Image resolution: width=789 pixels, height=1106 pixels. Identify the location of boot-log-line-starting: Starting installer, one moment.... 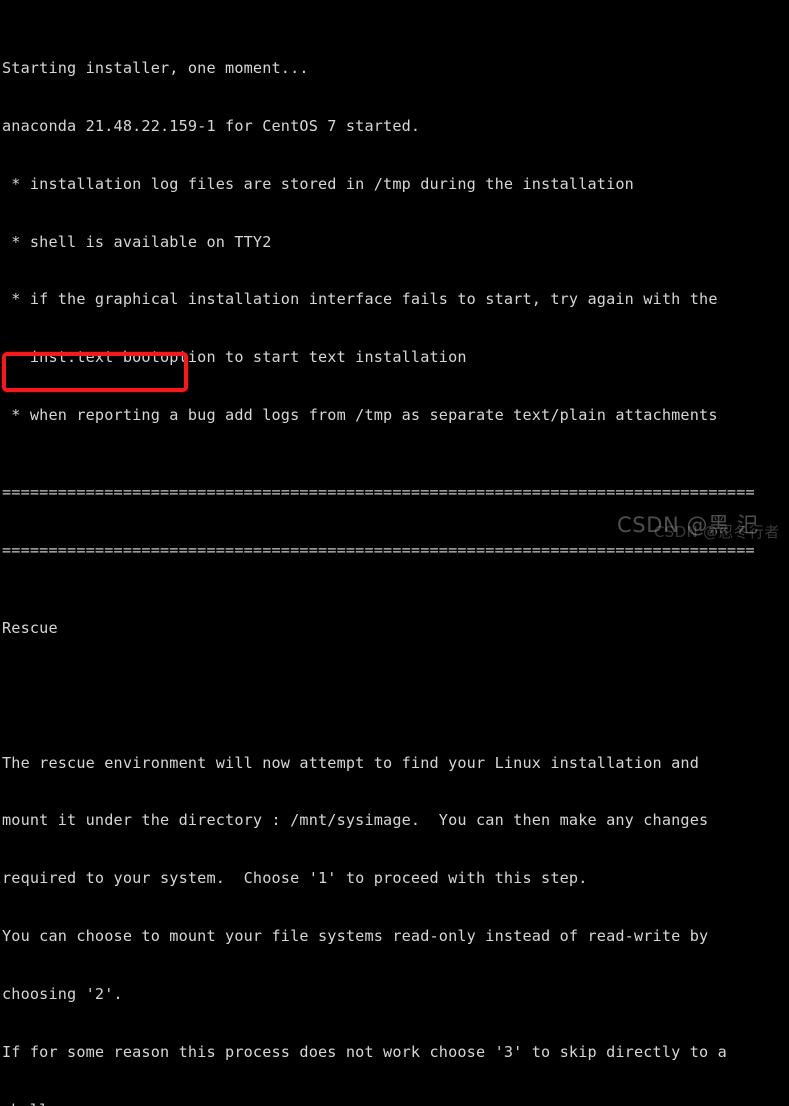
(155, 67).